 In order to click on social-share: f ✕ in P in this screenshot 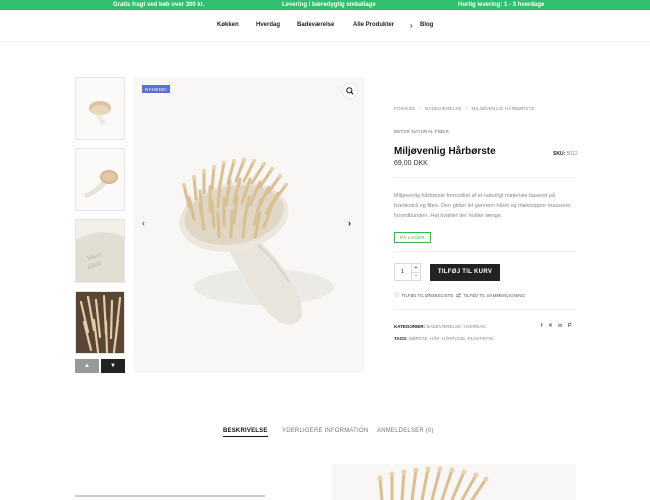, I will do `click(558, 326)`.